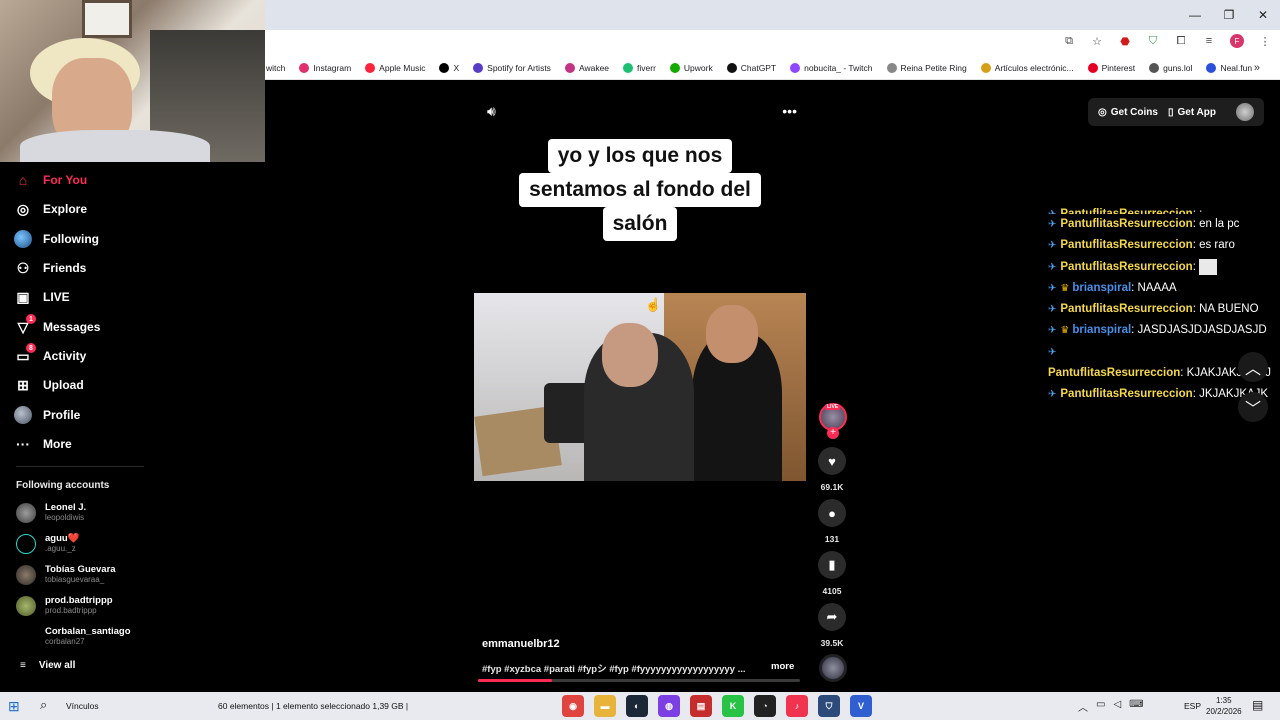  What do you see at coordinates (56, 239) in the screenshot?
I see `sidebar-item-following: Following` at bounding box center [56, 239].